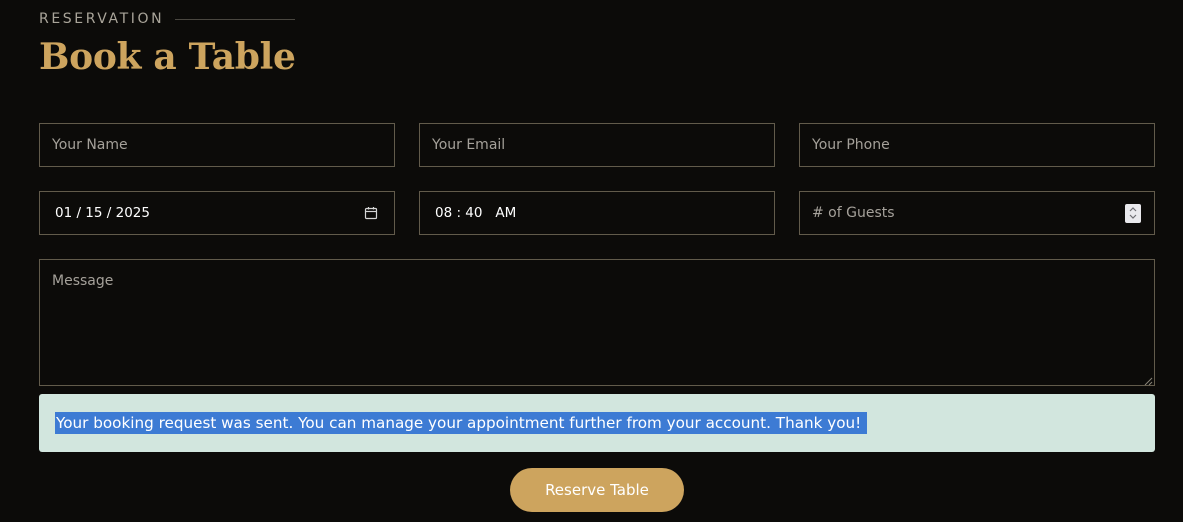 Image resolution: width=1183 pixels, height=522 pixels. Describe the element at coordinates (90, 145) in the screenshot. I see `name-field-placeholder: Your Name` at that location.